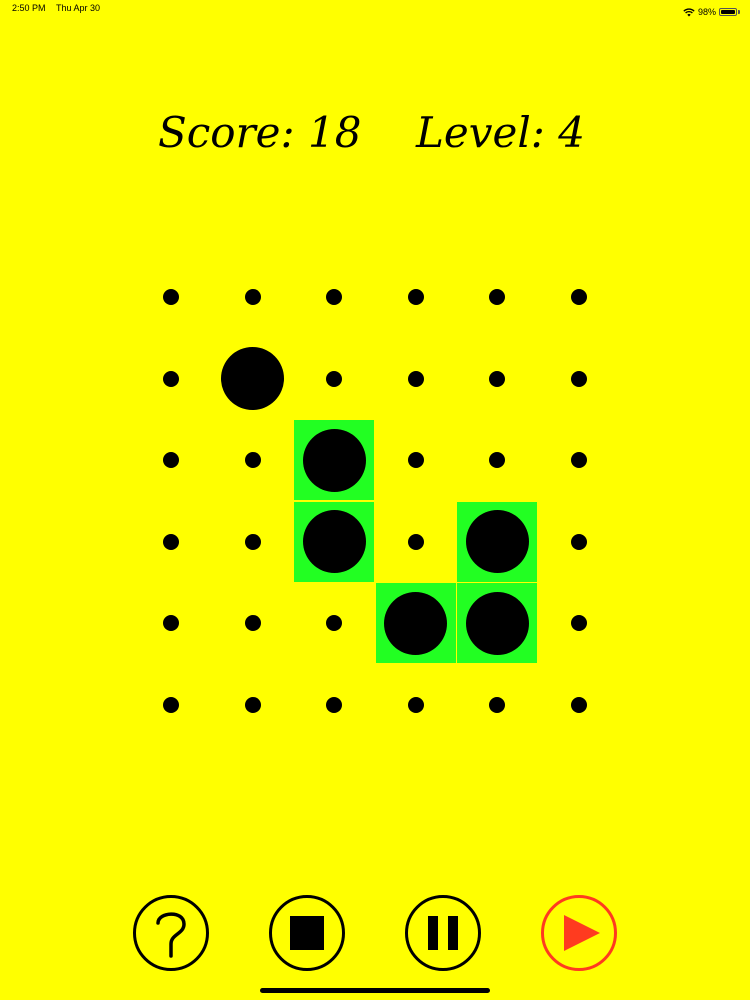  What do you see at coordinates (443, 933) in the screenshot?
I see `pause-button` at bounding box center [443, 933].